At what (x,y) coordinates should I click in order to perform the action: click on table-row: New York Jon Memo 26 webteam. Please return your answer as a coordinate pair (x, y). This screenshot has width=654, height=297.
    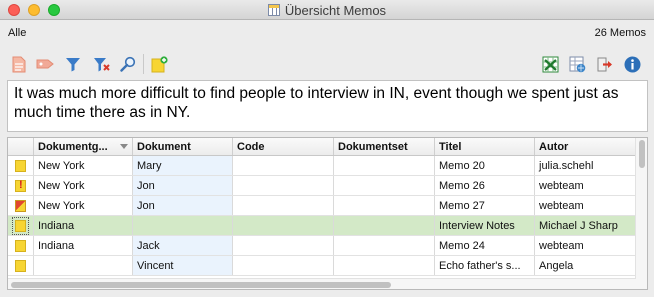
    Looking at the image, I should click on (322, 186).